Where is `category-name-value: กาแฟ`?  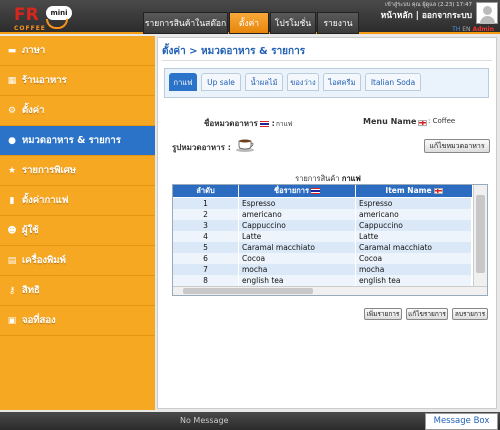 category-name-value: กาแฟ is located at coordinates (284, 124).